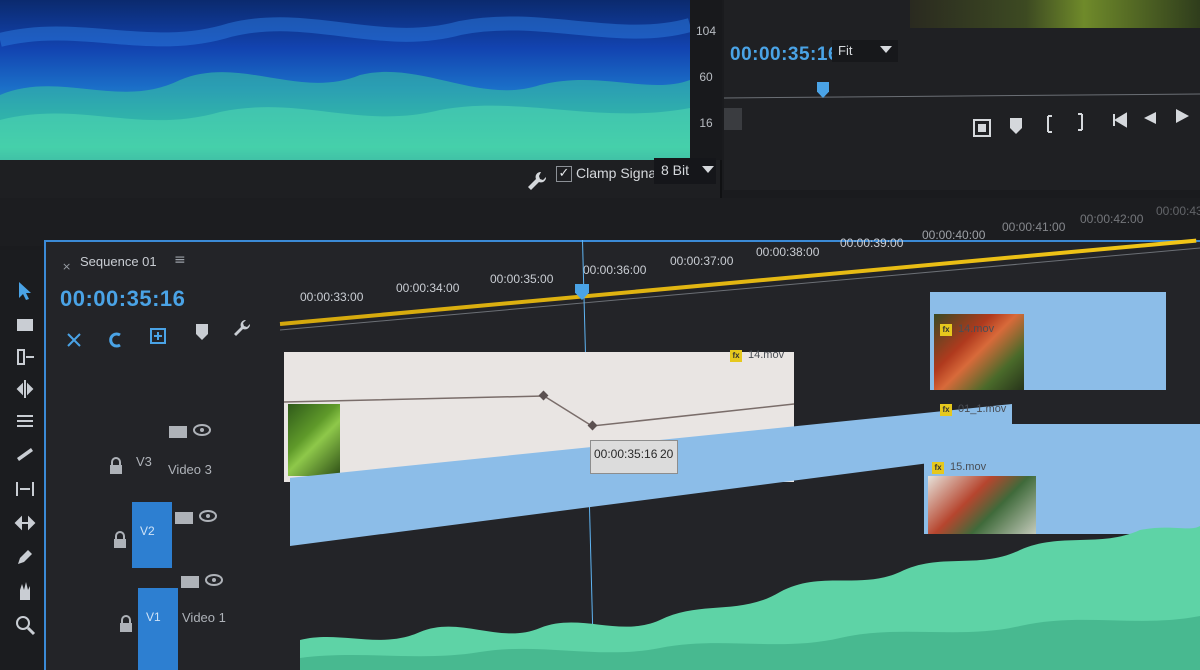 Image resolution: width=1200 pixels, height=670 pixels. I want to click on snap-icon, so click(74, 340).